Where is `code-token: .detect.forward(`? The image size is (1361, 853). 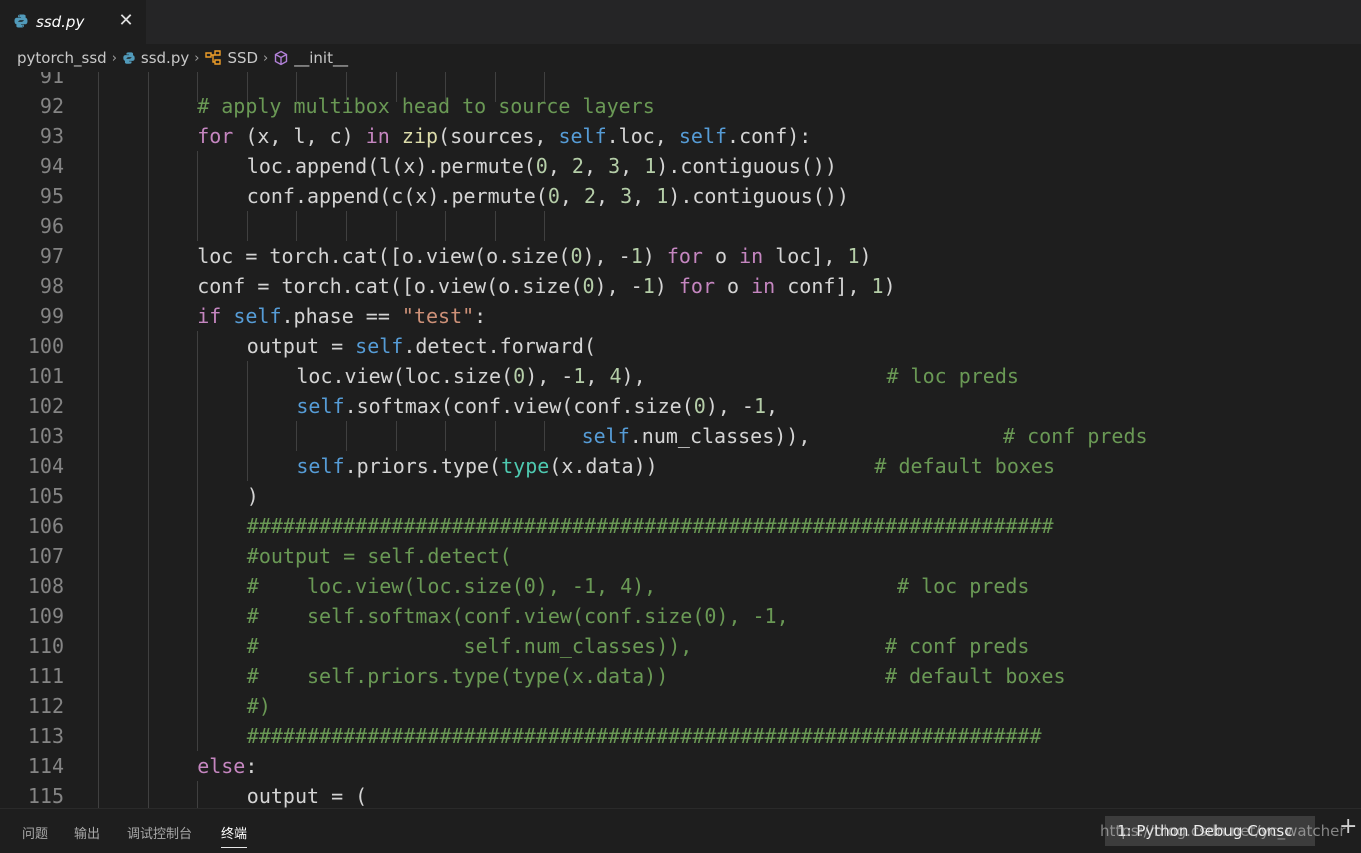
code-token: .detect.forward( is located at coordinates (499, 346).